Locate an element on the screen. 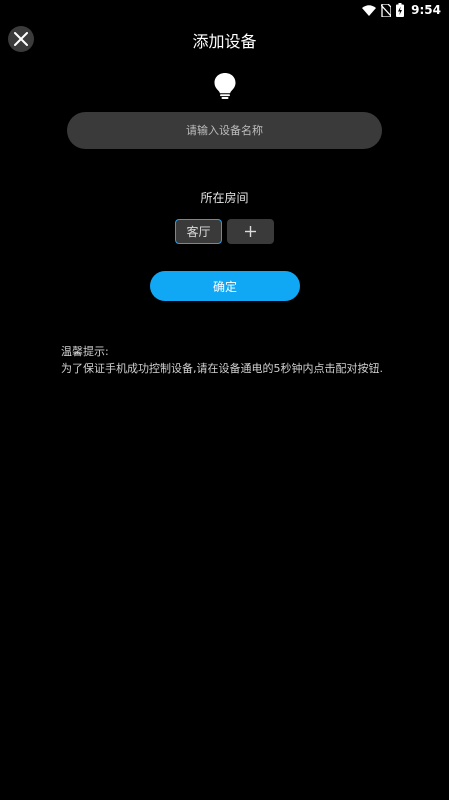 Image resolution: width=449 pixels, height=800 pixels. lightbulb-icon is located at coordinates (225, 86).